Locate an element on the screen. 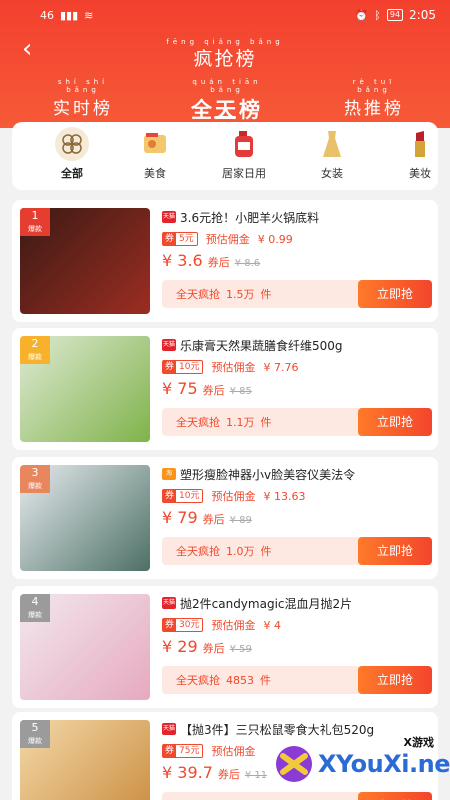 The width and height of the screenshot is (450, 800). active-tab-indicator is located at coordinates (225, 117).